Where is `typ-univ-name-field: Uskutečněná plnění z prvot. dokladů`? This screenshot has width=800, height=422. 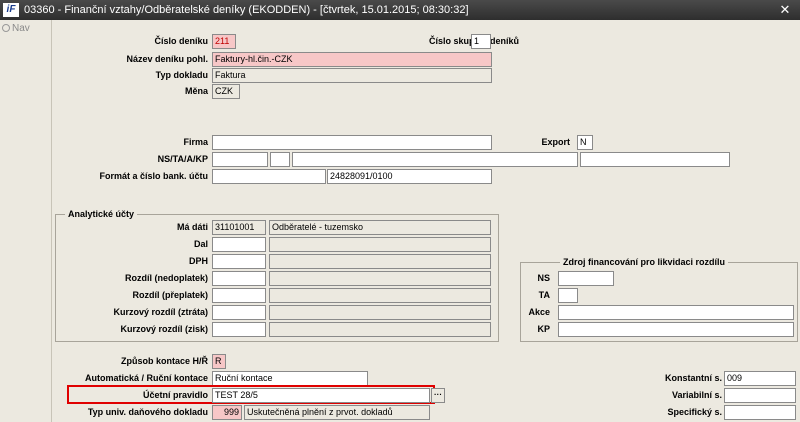
typ-univ-name-field: Uskutečněná plnění z prvot. dokladů is located at coordinates (337, 412).